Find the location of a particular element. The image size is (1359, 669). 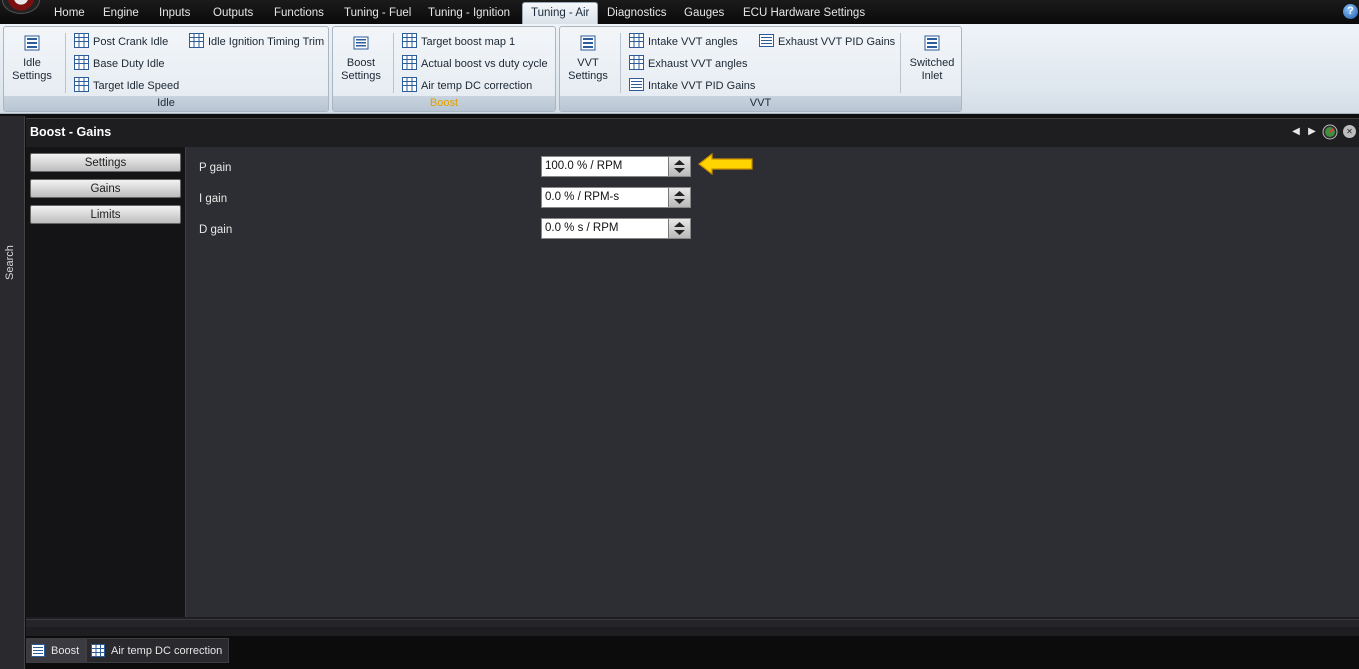

boost-settings-line1: Boost is located at coordinates (361, 63).